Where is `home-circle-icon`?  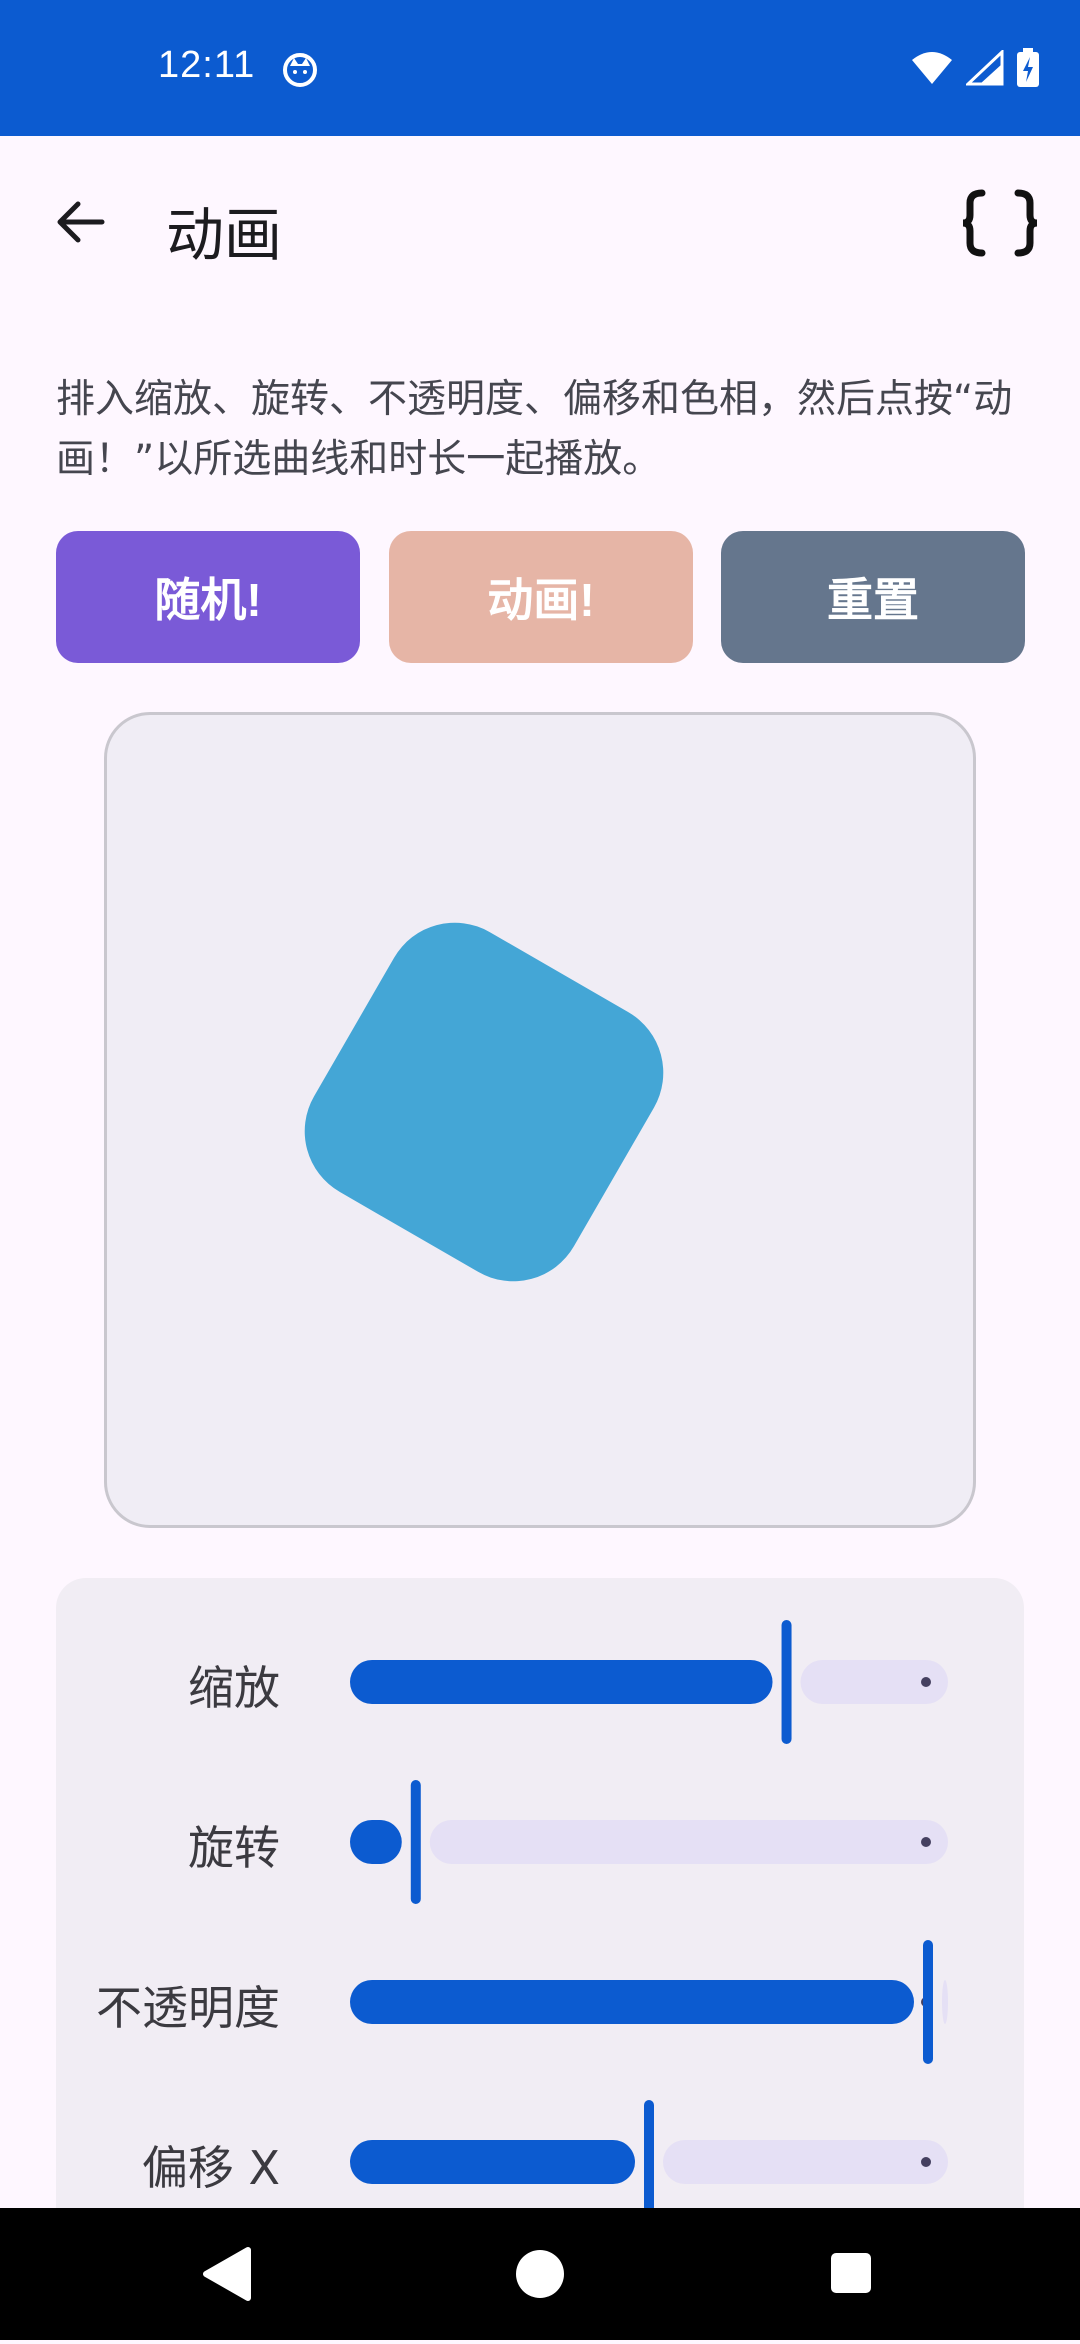 home-circle-icon is located at coordinates (540, 2274).